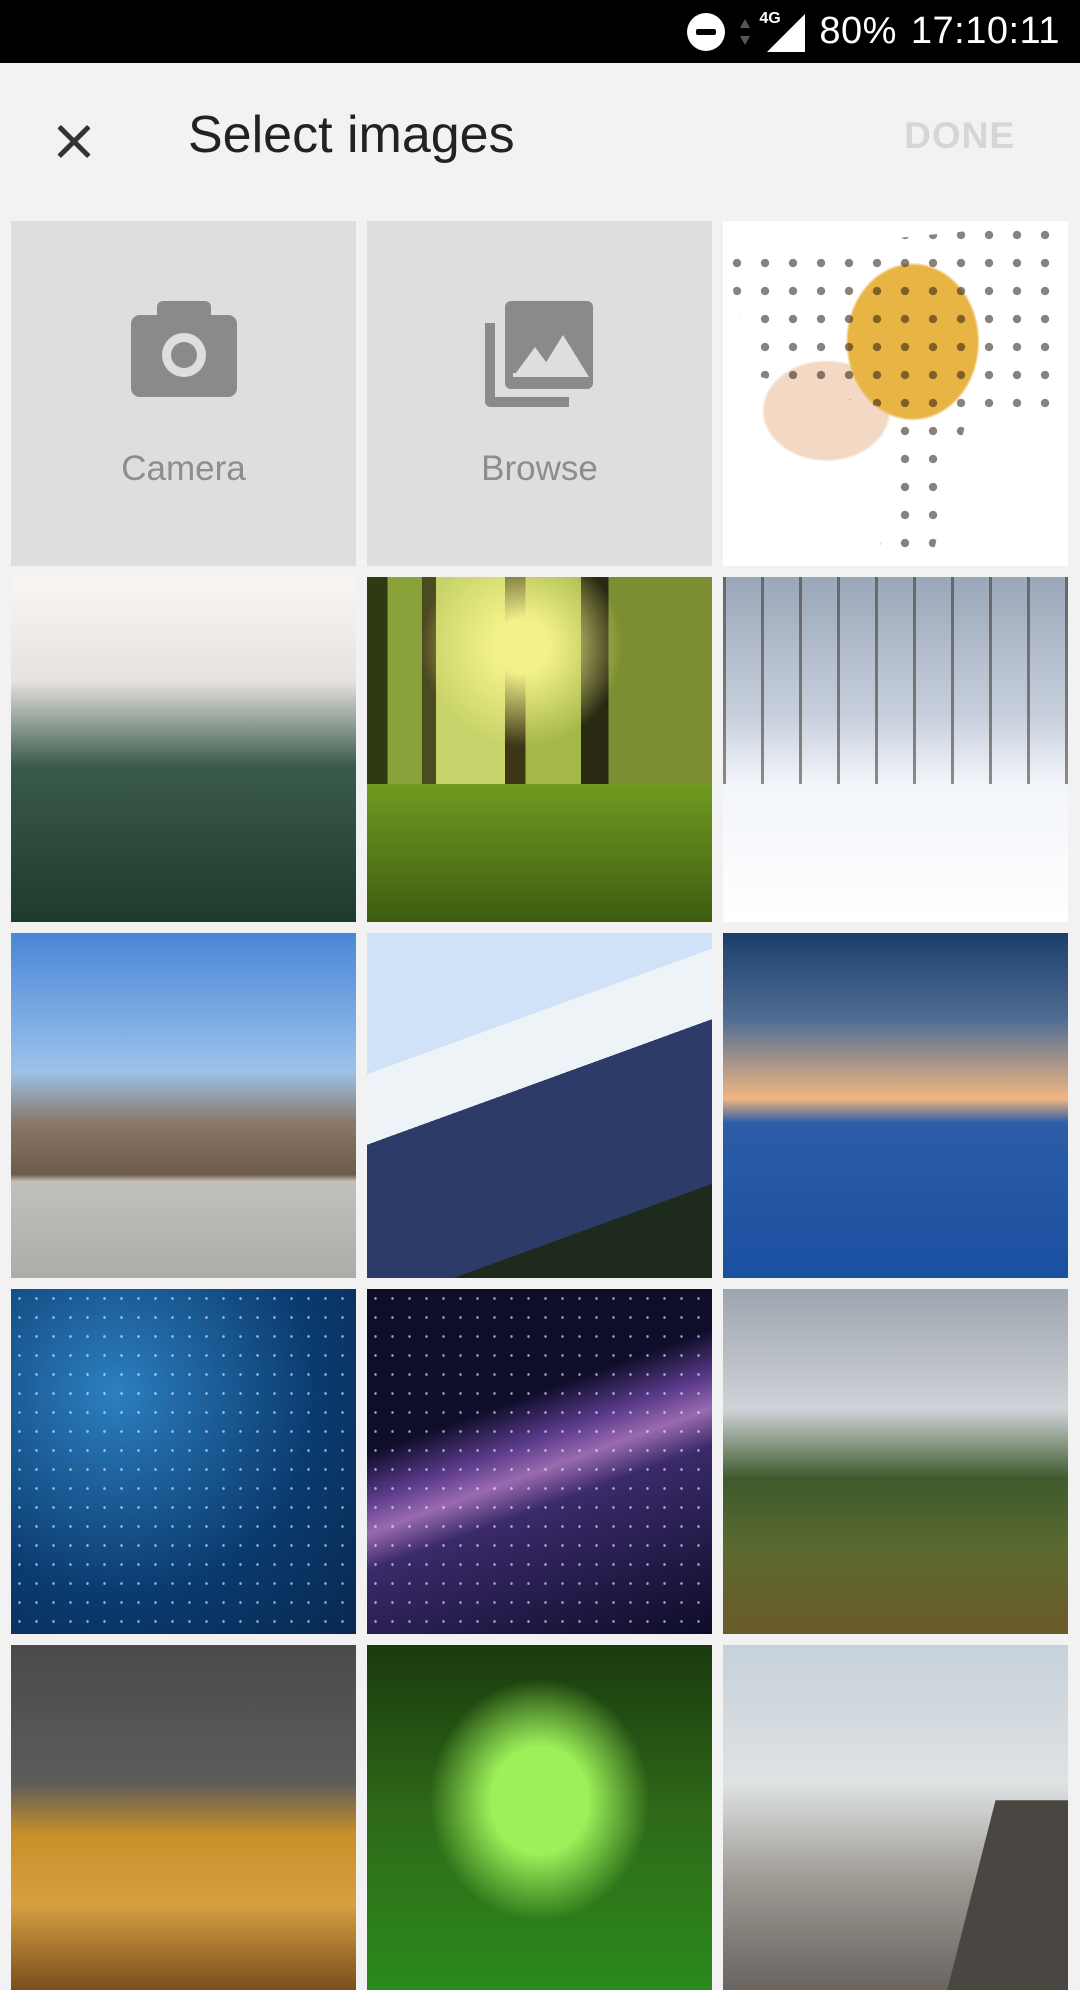 The width and height of the screenshot is (1080, 1990). Describe the element at coordinates (782, 31) in the screenshot. I see `signal-icon: 4G` at that location.